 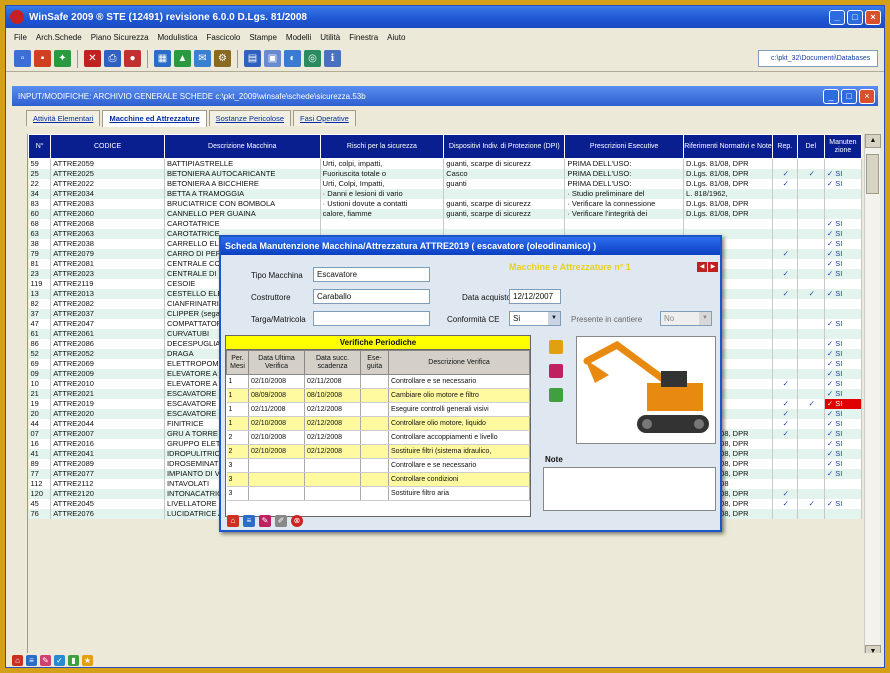 I want to click on column-header: Dispositivi Indiv. di Protezione (DPI), so click(x=504, y=146).